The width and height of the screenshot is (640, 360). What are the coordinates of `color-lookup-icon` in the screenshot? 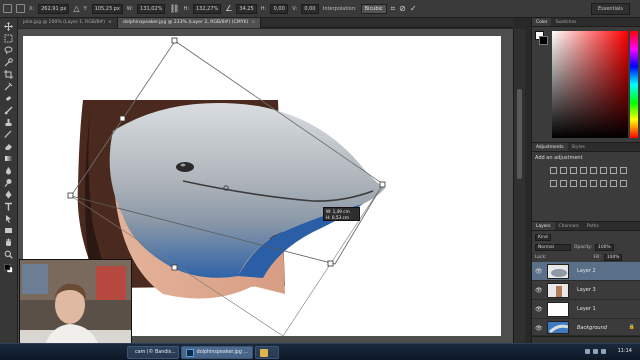 It's located at (573, 183).